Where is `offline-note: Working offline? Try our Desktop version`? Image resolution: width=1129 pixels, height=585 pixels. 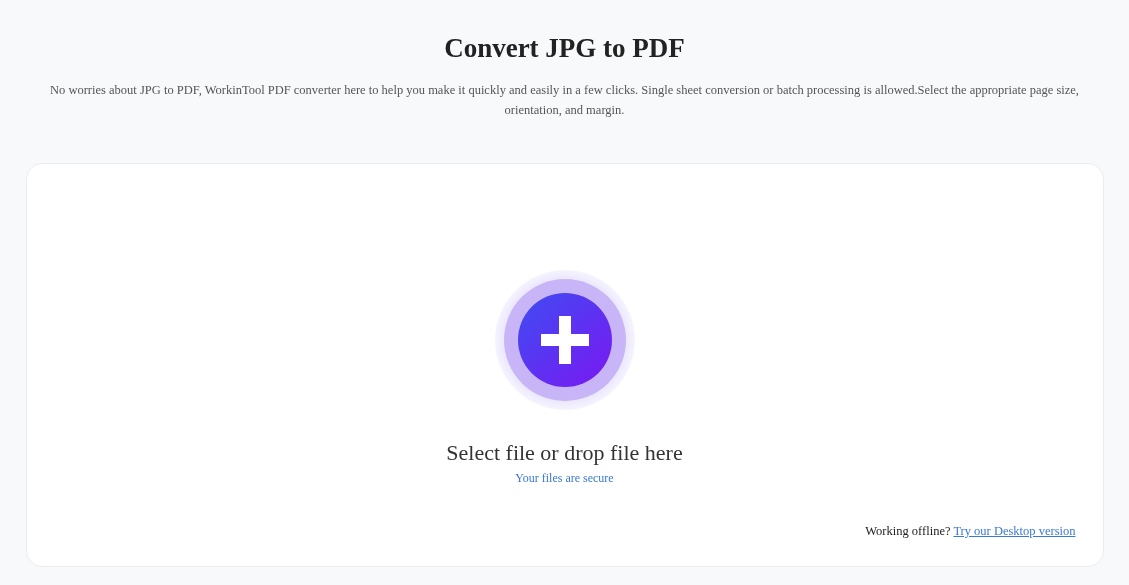
offline-note: Working offline? Try our Desktop version is located at coordinates (970, 531).